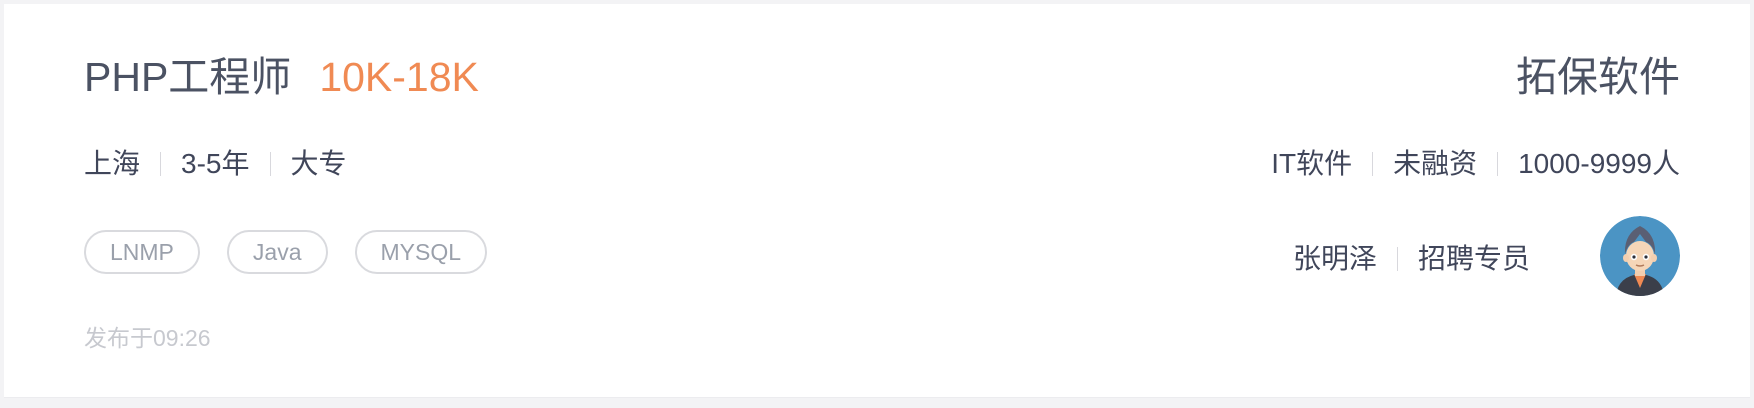 The width and height of the screenshot is (1754, 408). Describe the element at coordinates (1334, 258) in the screenshot. I see `recruiter-name: 张明泽` at that location.